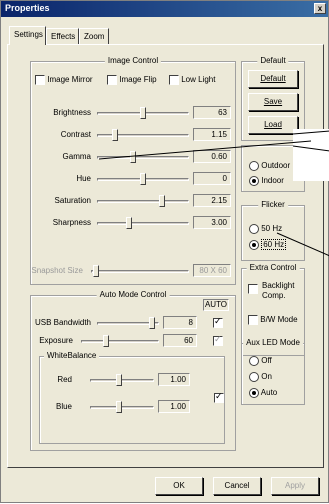 The width and height of the screenshot is (329, 504). Describe the element at coordinates (138, 80) in the screenshot. I see `image-flip-label: Image Flip` at that location.